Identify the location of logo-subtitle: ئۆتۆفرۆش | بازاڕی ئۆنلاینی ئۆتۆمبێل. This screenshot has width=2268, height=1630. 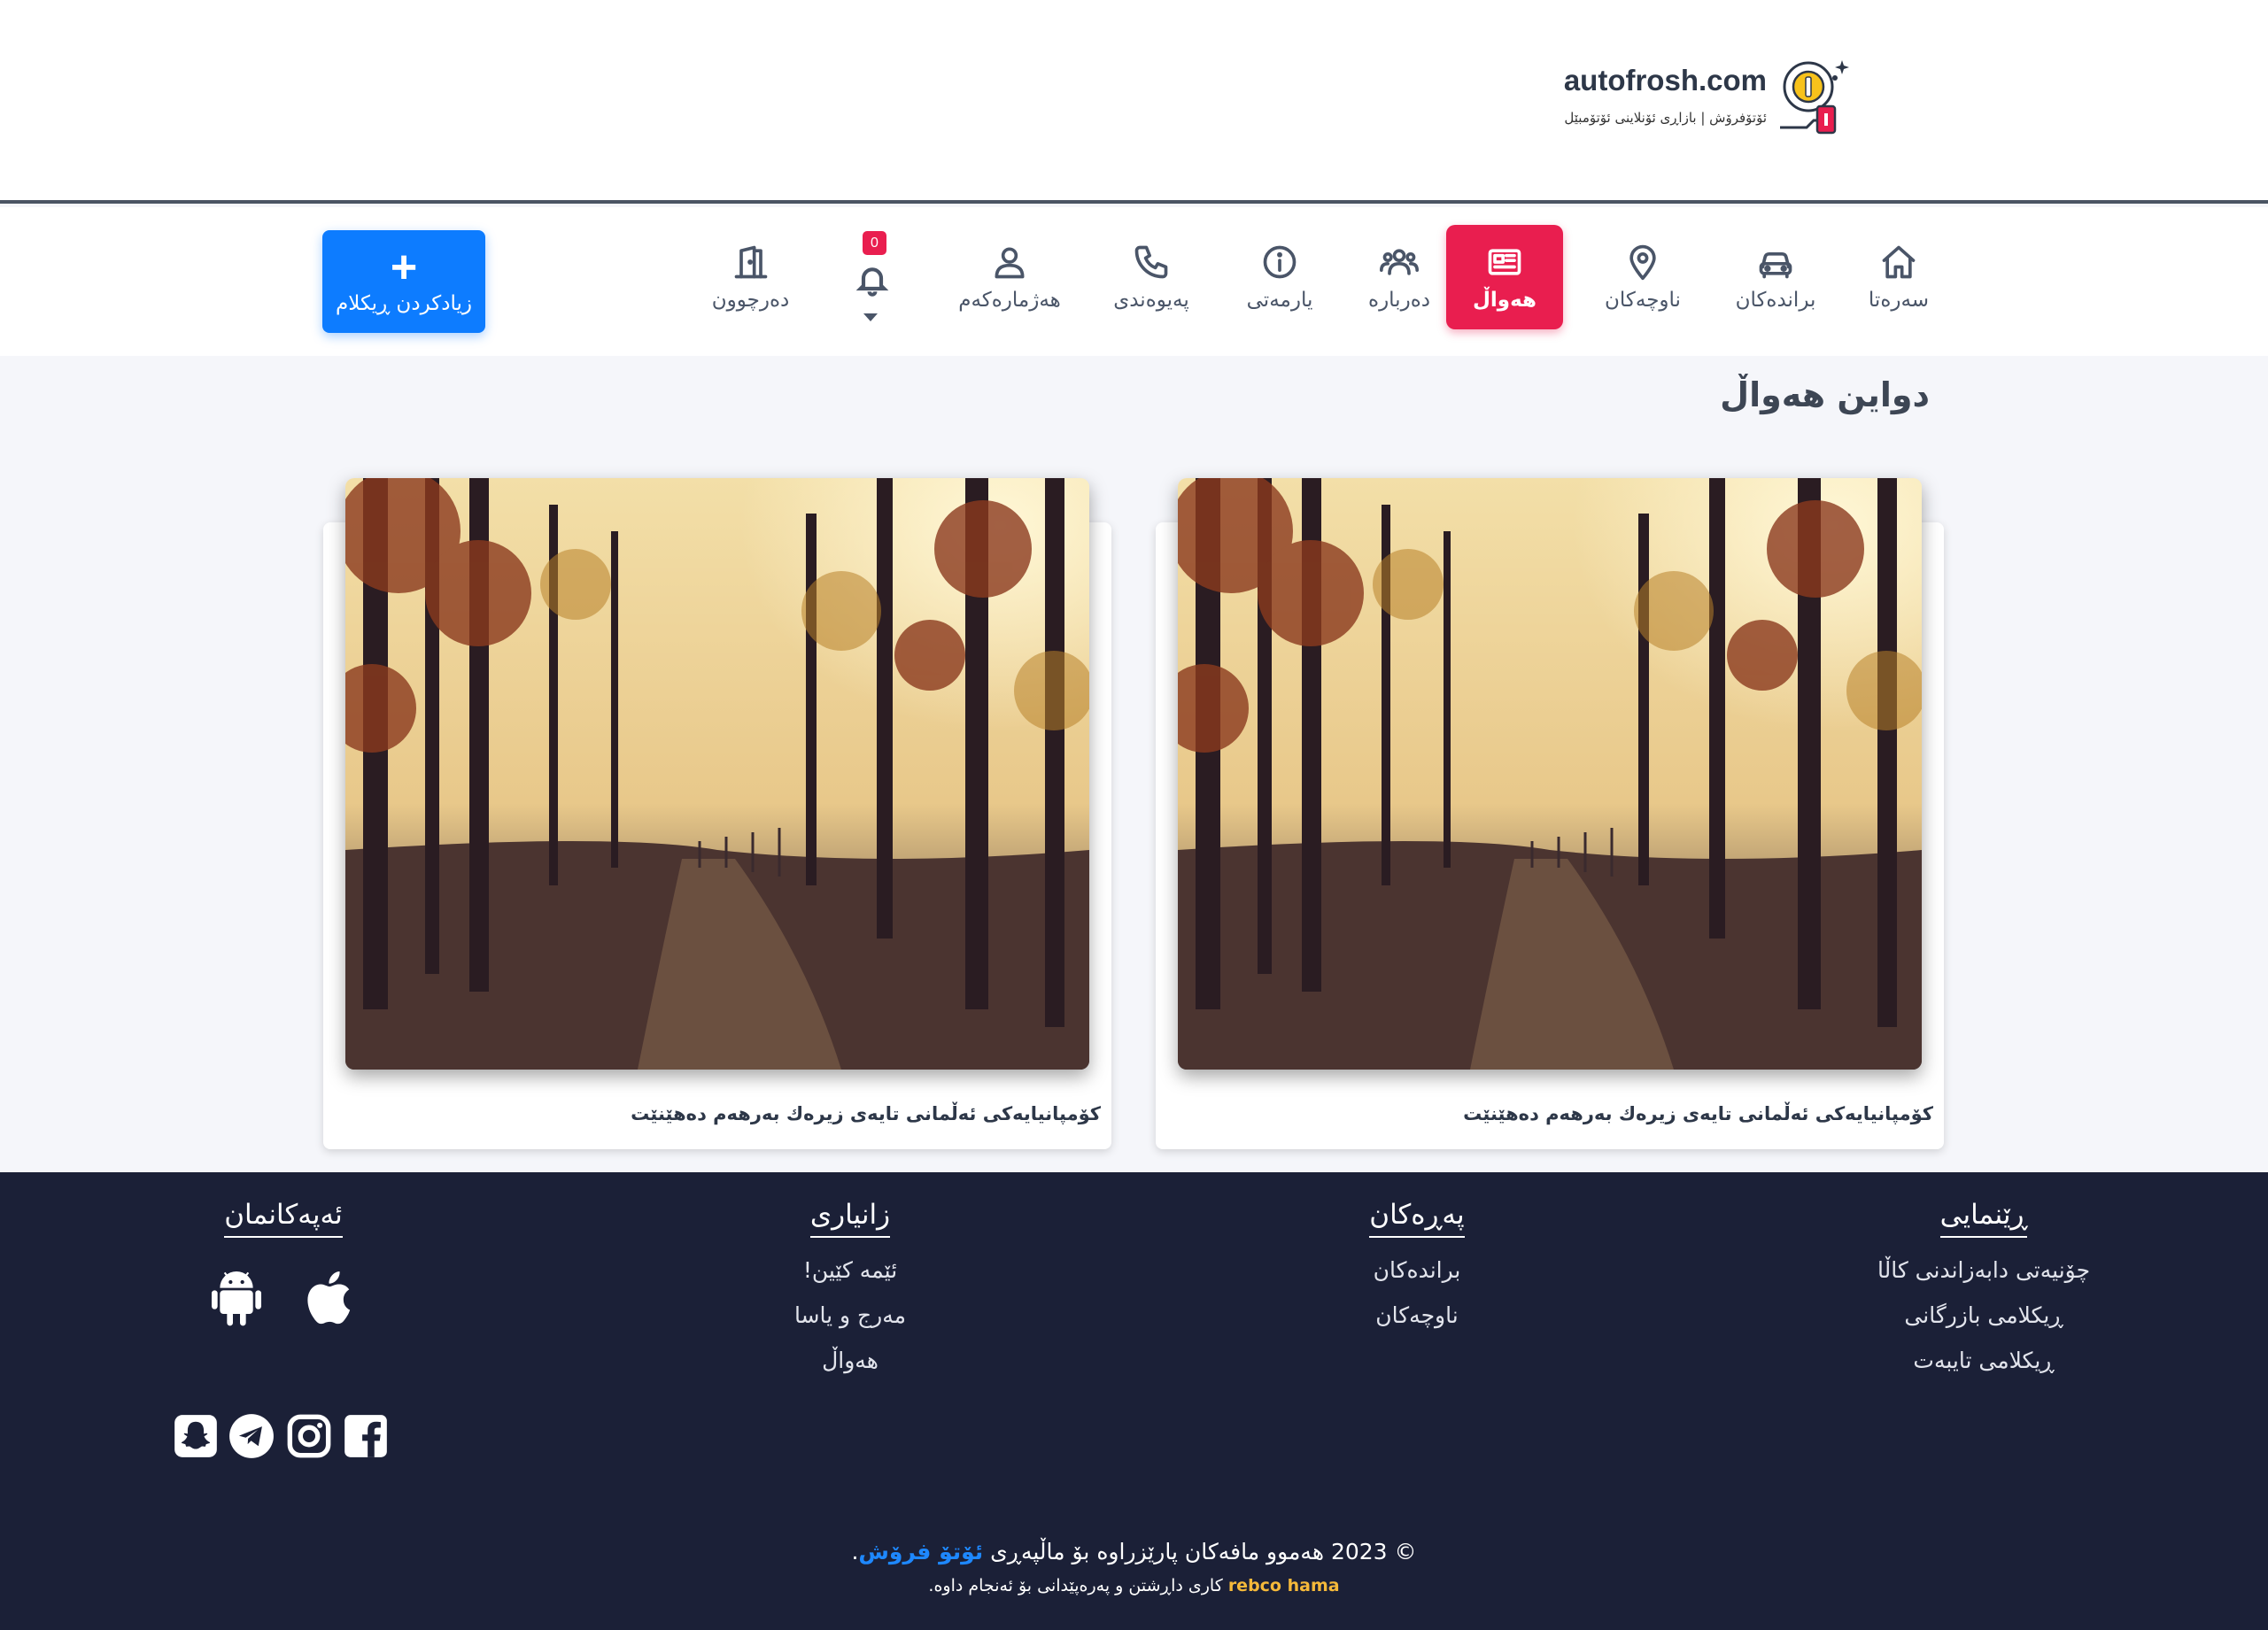
(1665, 118).